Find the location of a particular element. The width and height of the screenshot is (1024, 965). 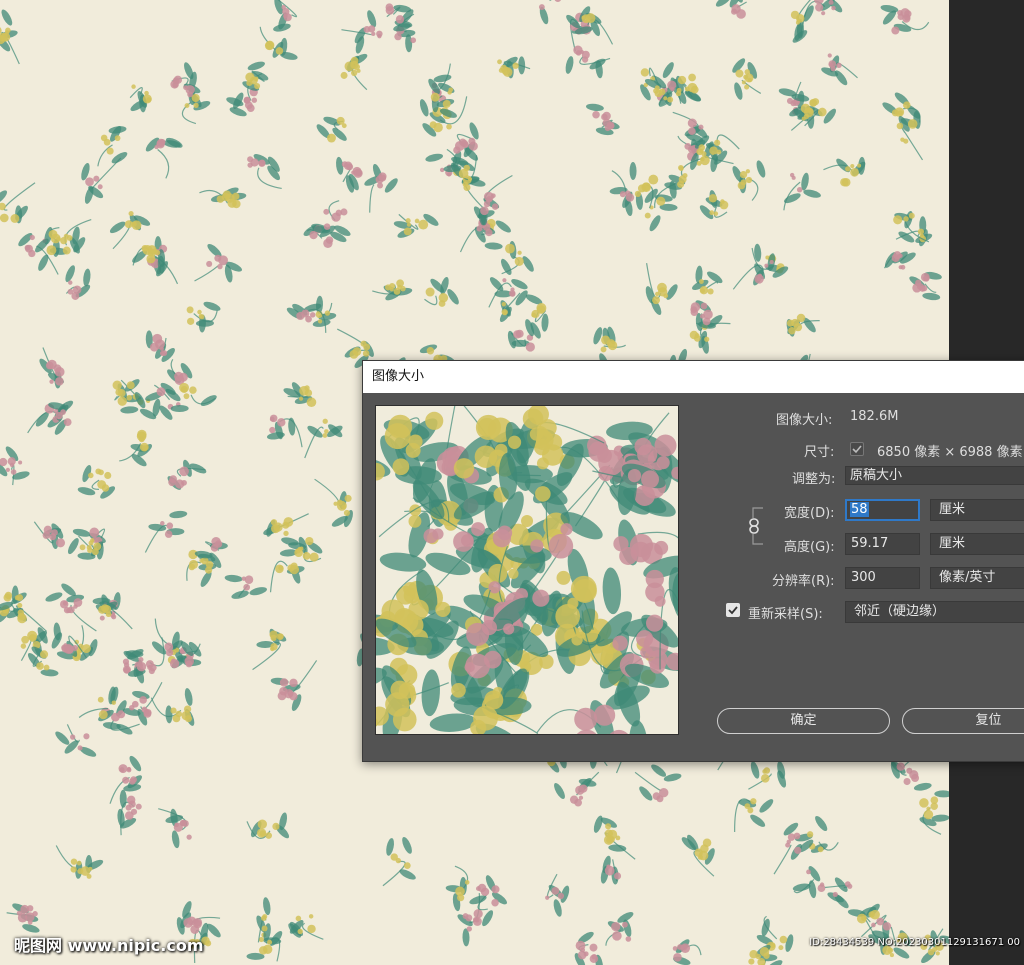

chain-link-icon is located at coordinates (754, 526).